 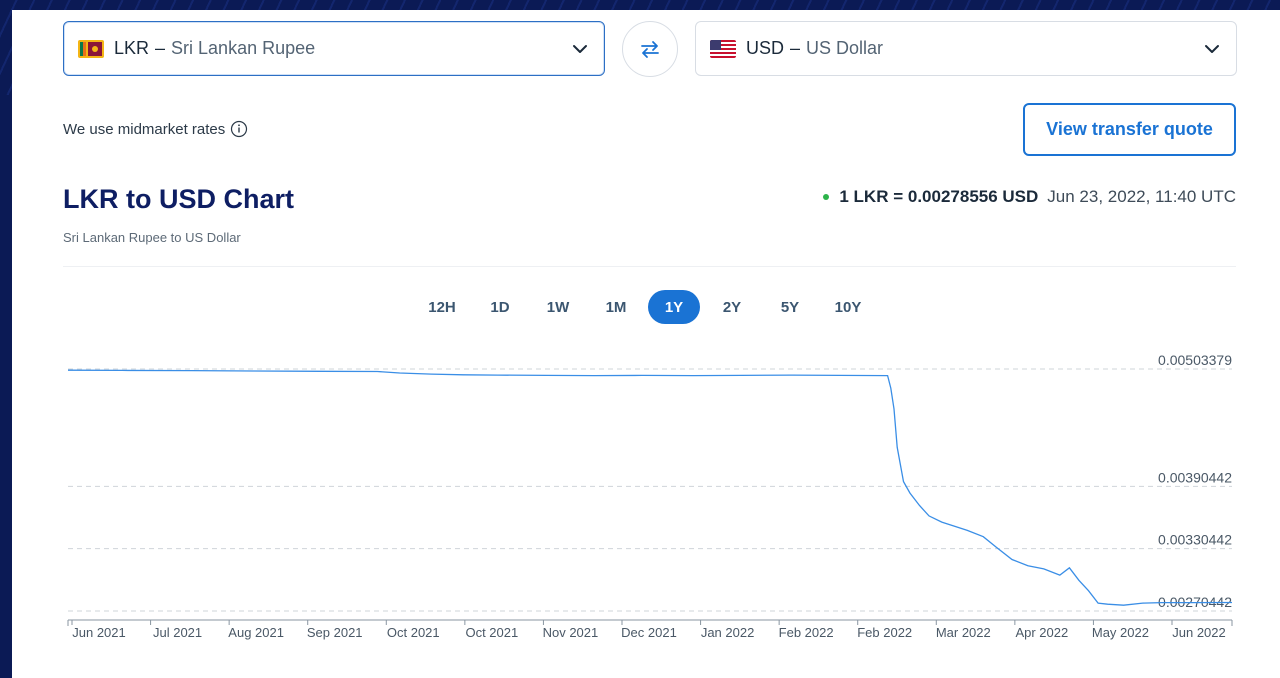 I want to click on x-tick-label: Dec 2021, so click(x=649, y=632).